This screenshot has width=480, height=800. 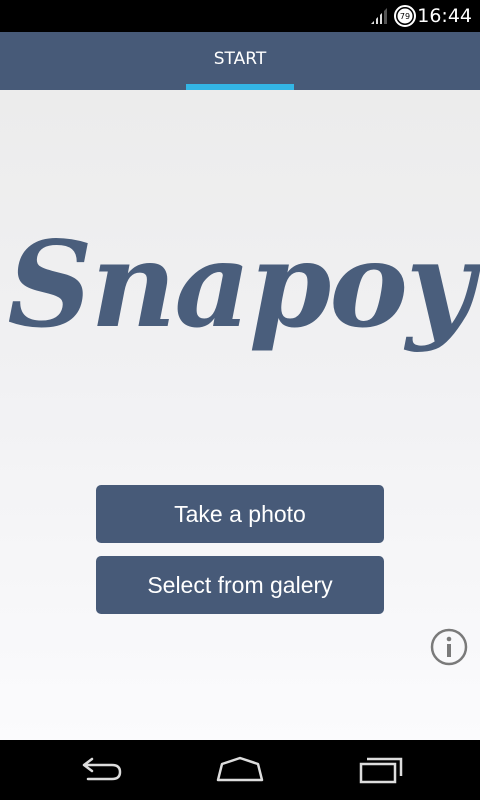 I want to click on tab-start: START, so click(x=240, y=61).